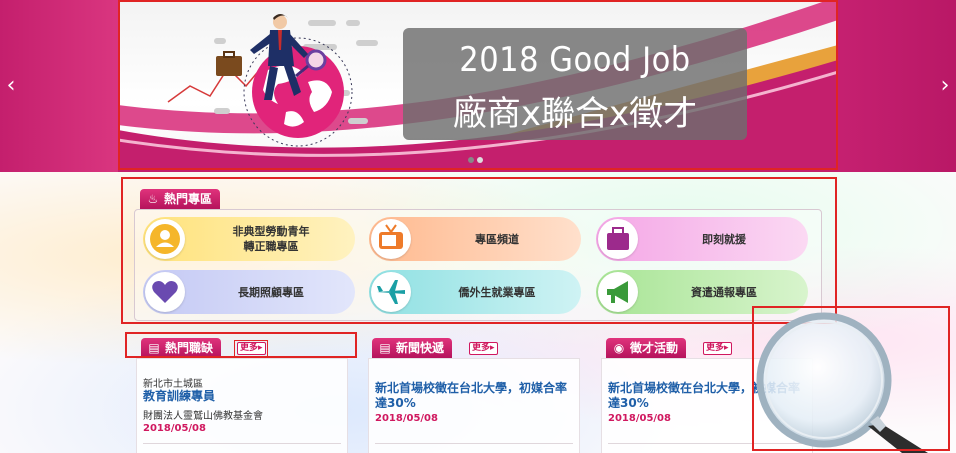  What do you see at coordinates (173, 384) in the screenshot?
I see `job-location: 新北市土城區` at bounding box center [173, 384].